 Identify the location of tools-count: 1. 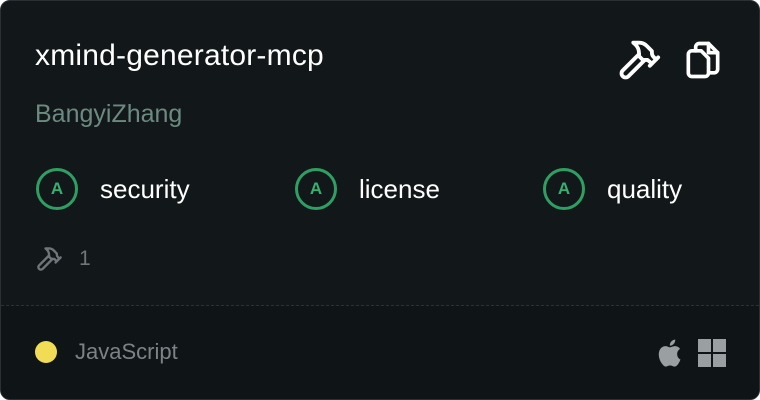
(85, 258).